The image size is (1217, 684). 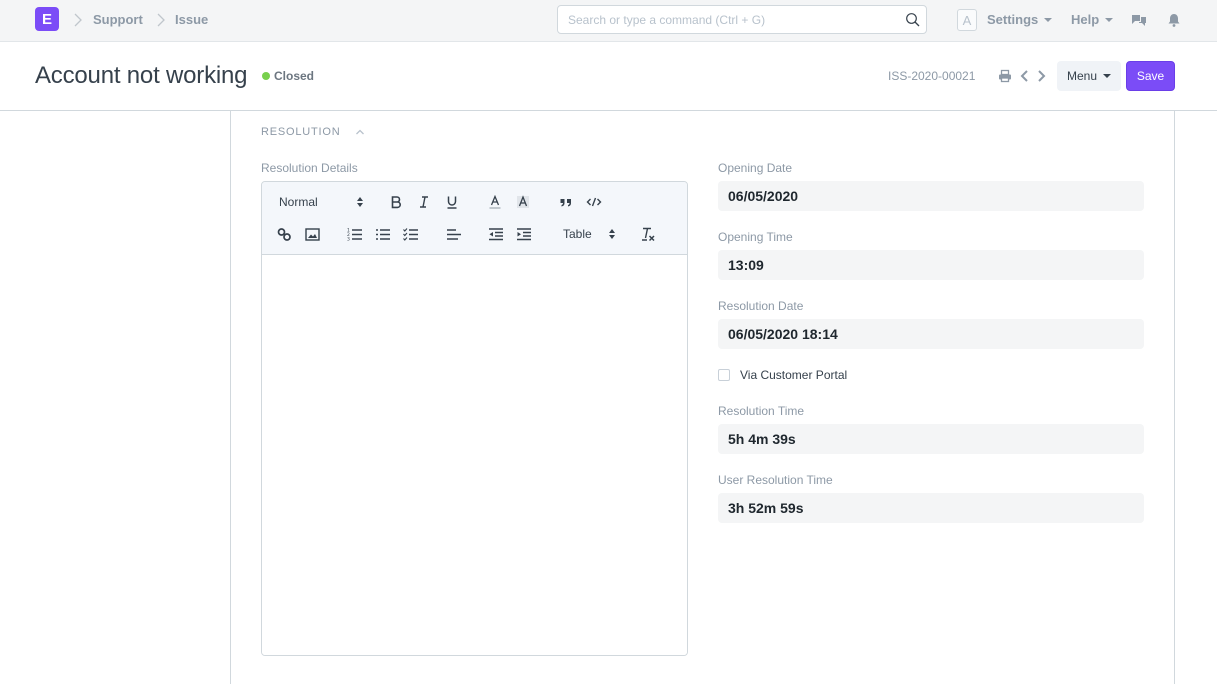 I want to click on avatar: A, so click(x=967, y=20).